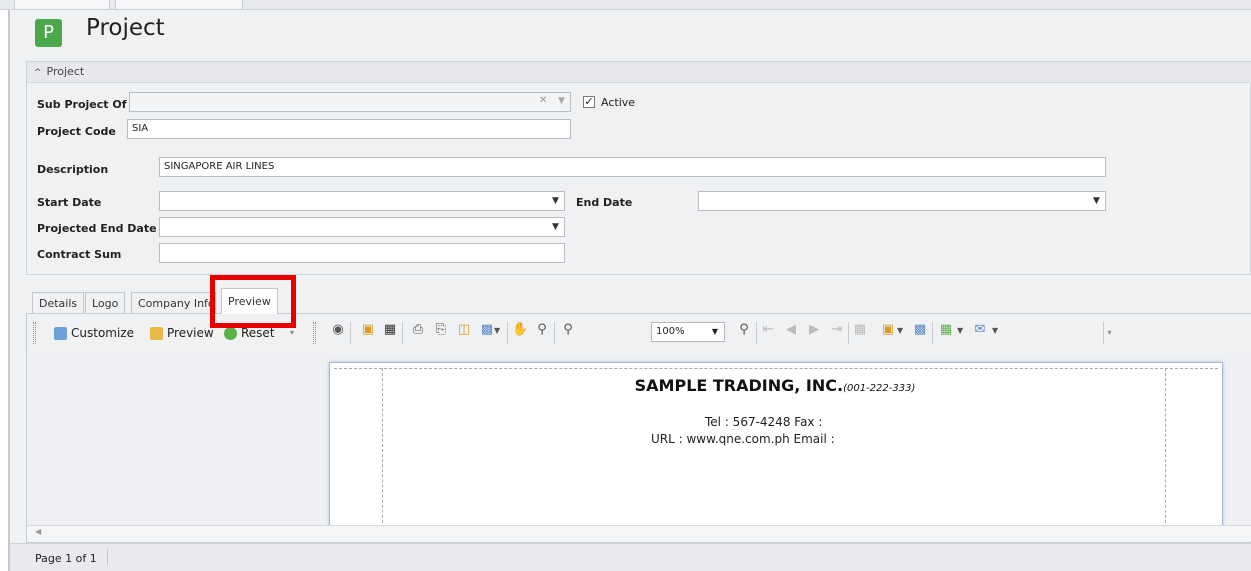 This screenshot has width=1251, height=571. What do you see at coordinates (743, 439) in the screenshot?
I see `url-email-line: URL : www.qne.com.ph Email :` at bounding box center [743, 439].